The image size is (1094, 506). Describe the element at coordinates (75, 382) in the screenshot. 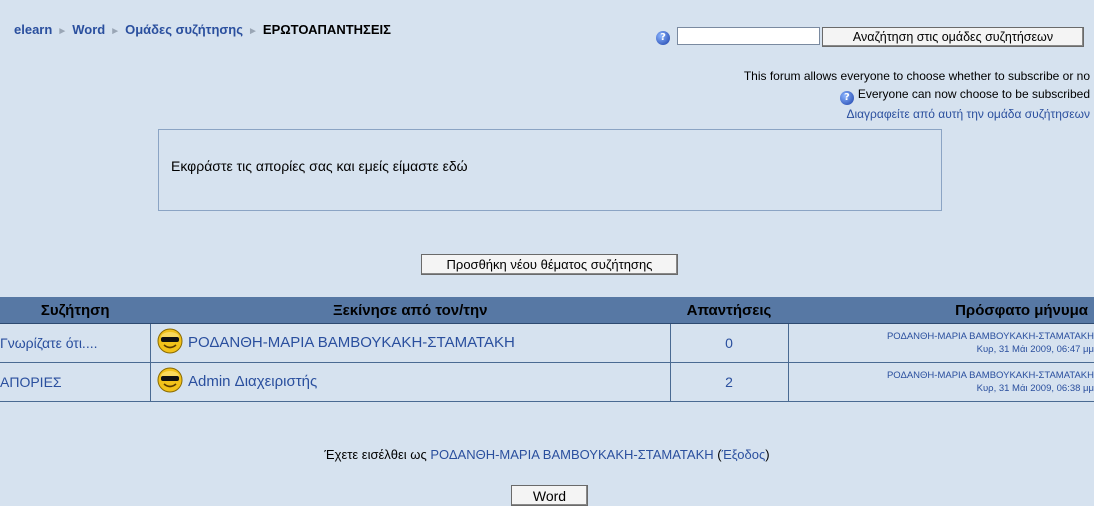

I see `topic-cell: ΑΠΟΡΙΕΣ` at that location.